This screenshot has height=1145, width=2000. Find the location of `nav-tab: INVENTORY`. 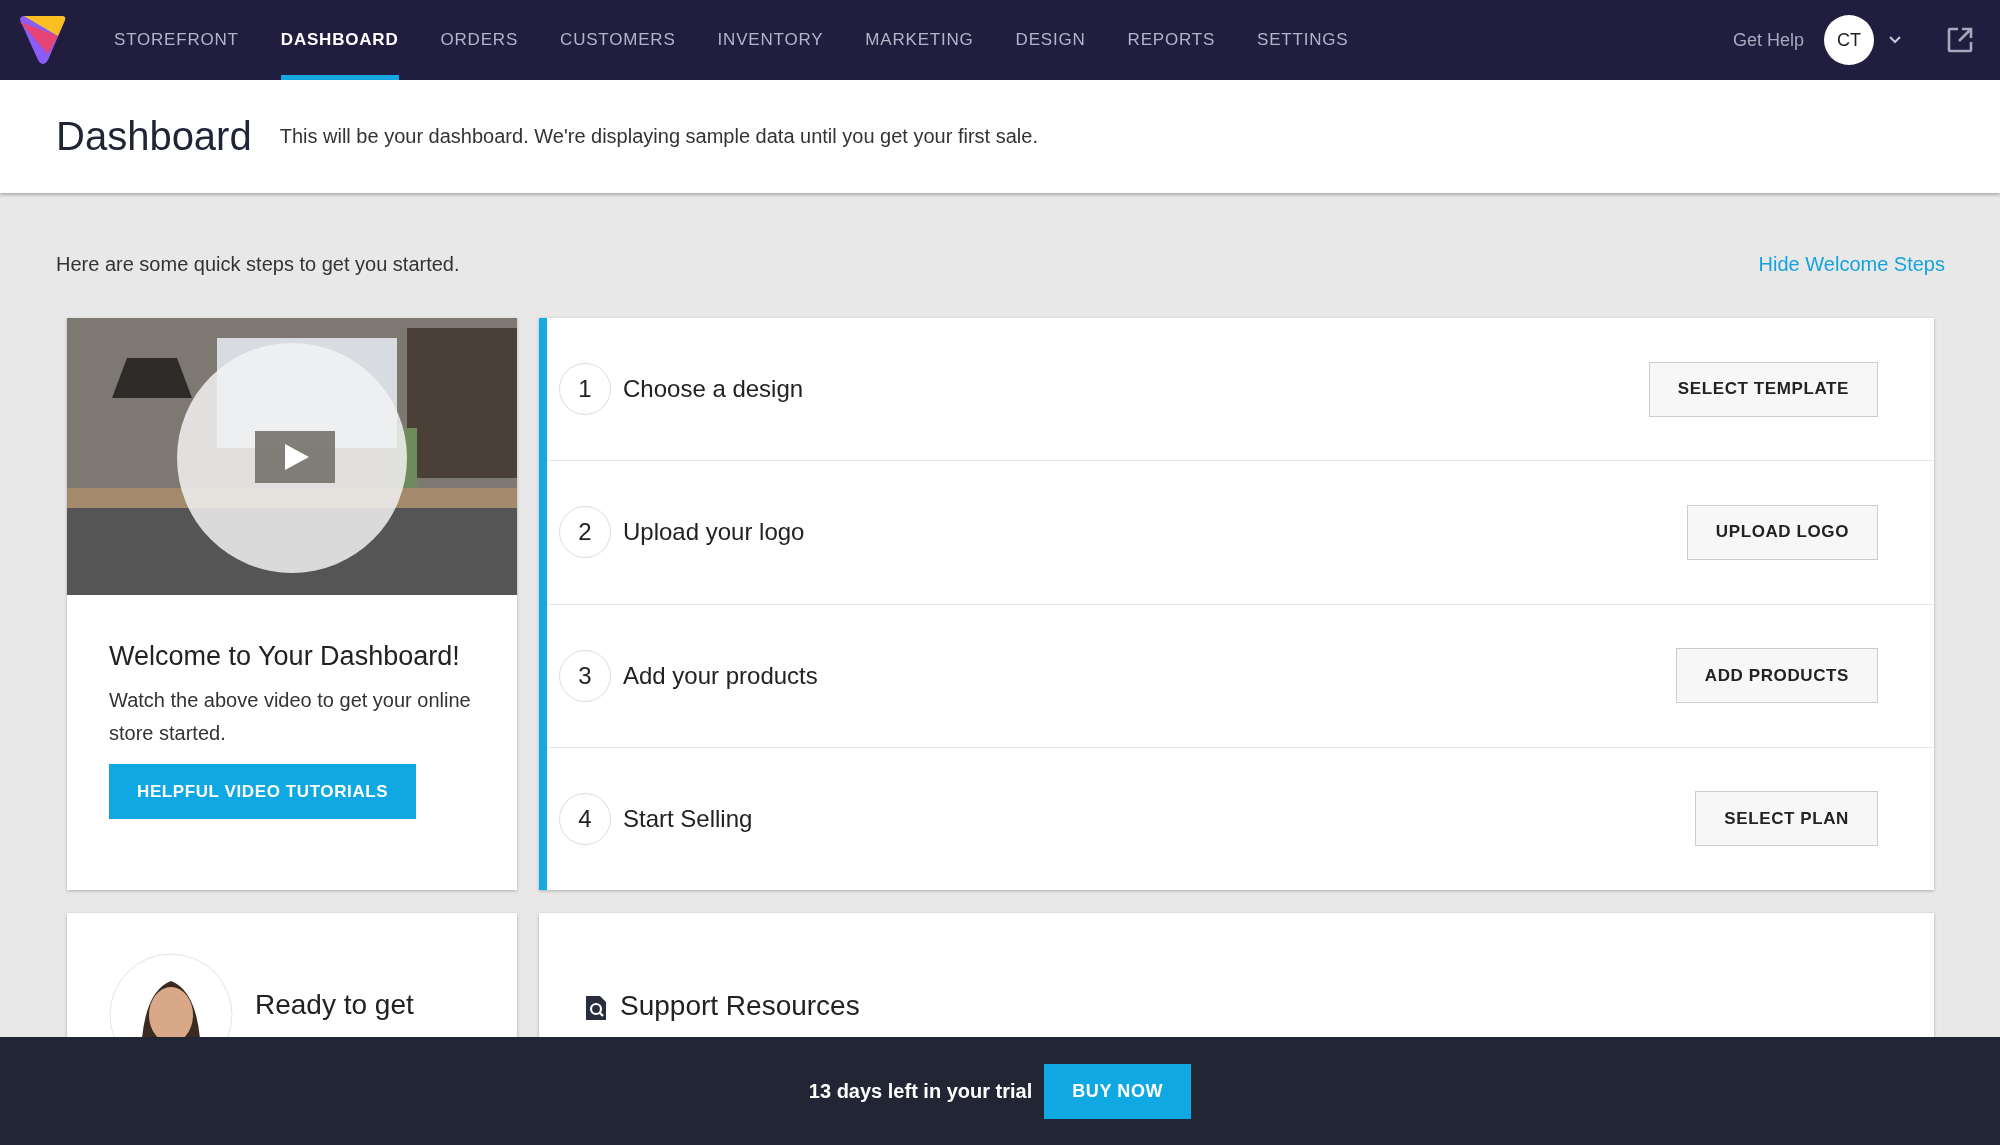

nav-tab: INVENTORY is located at coordinates (770, 40).